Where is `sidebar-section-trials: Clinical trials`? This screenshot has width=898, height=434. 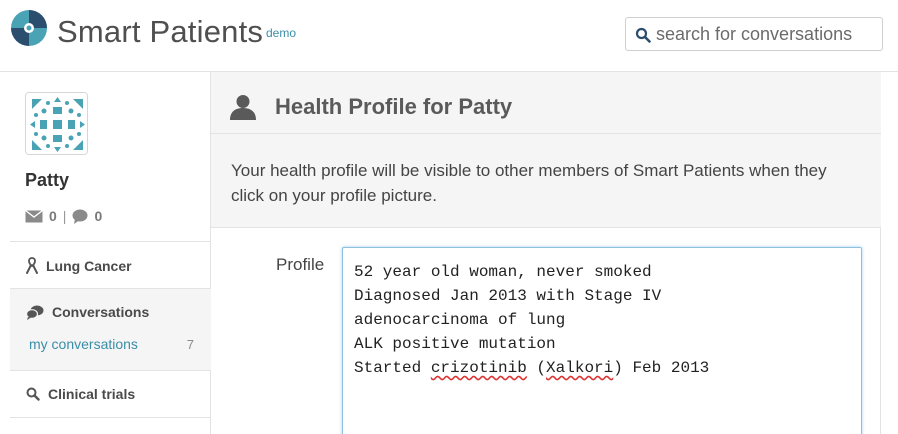
sidebar-section-trials: Clinical trials is located at coordinates (110, 394).